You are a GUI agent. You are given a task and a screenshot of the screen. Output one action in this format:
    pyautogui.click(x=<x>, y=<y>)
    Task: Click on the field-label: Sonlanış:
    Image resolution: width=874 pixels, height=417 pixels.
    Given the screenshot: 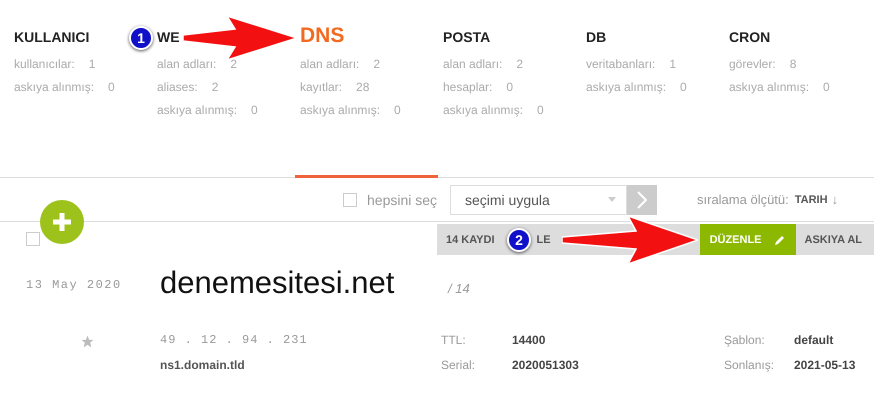 What is the action you would take?
    pyautogui.click(x=750, y=365)
    